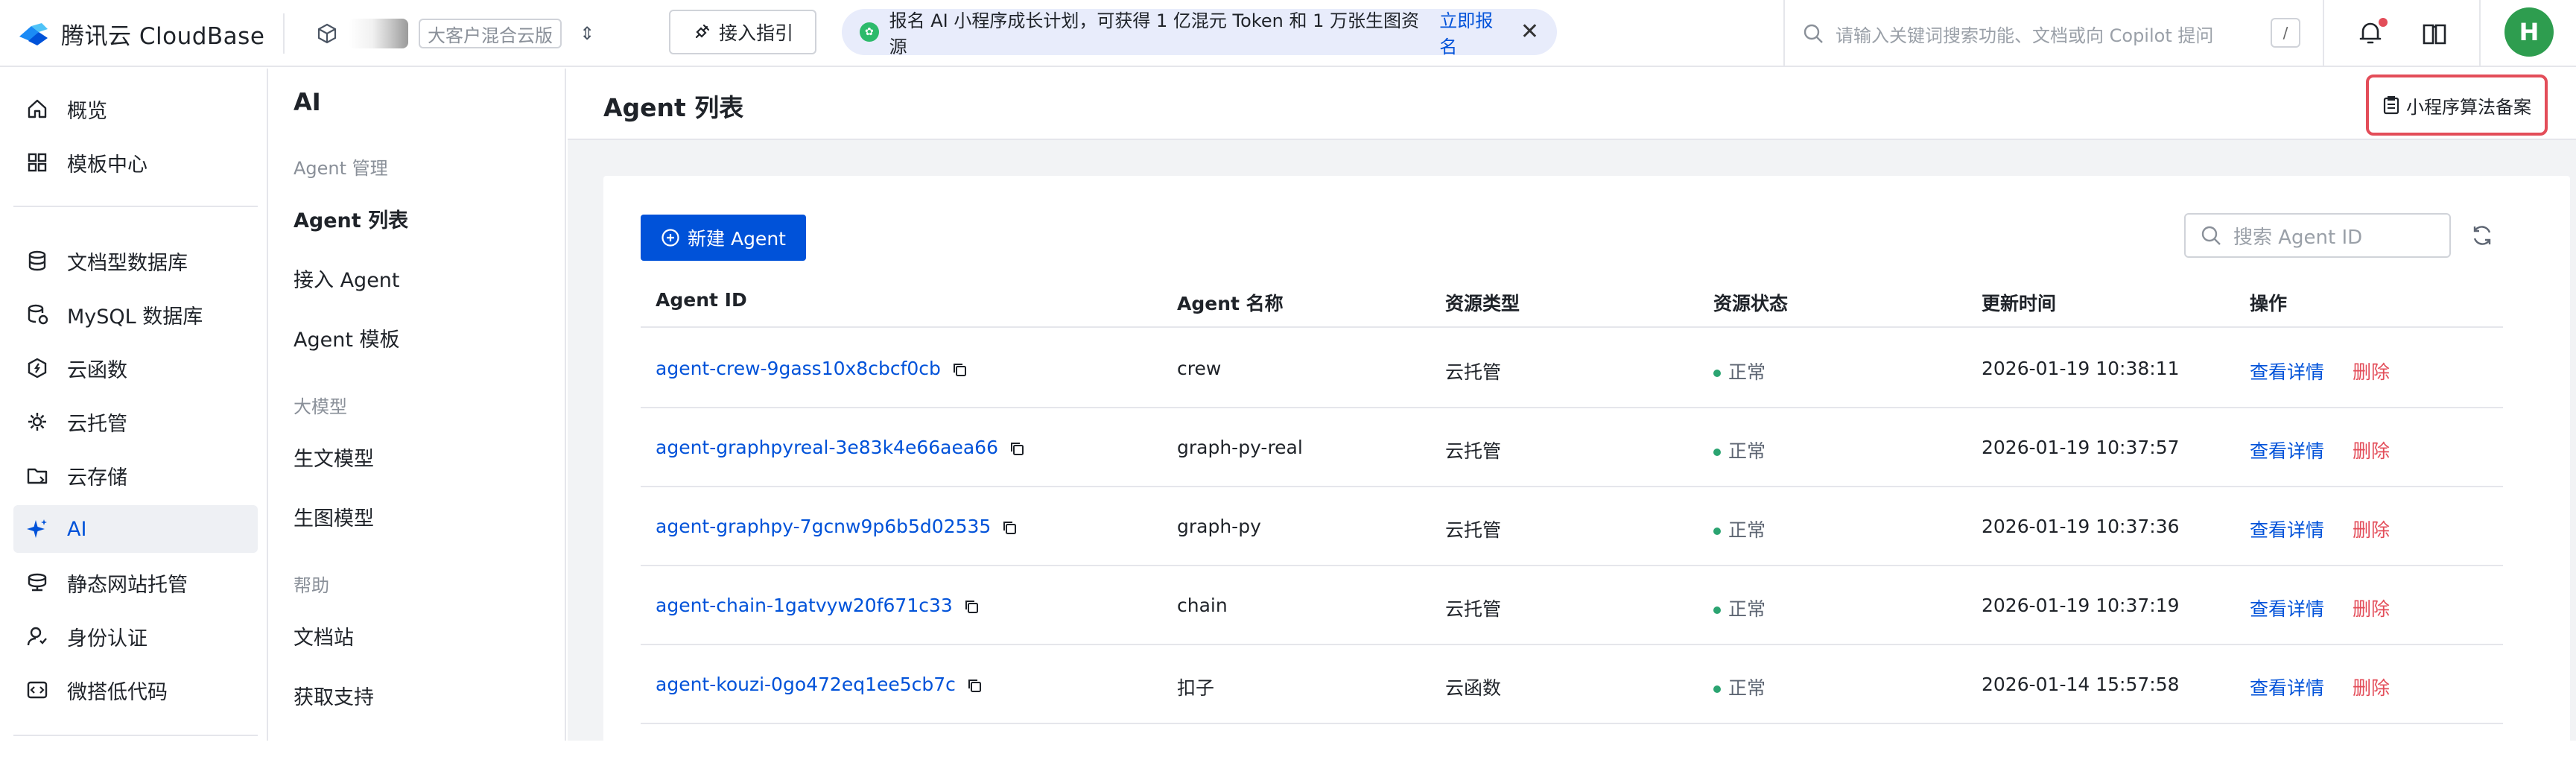  Describe the element at coordinates (2480, 33) in the screenshot. I see `divider` at that location.